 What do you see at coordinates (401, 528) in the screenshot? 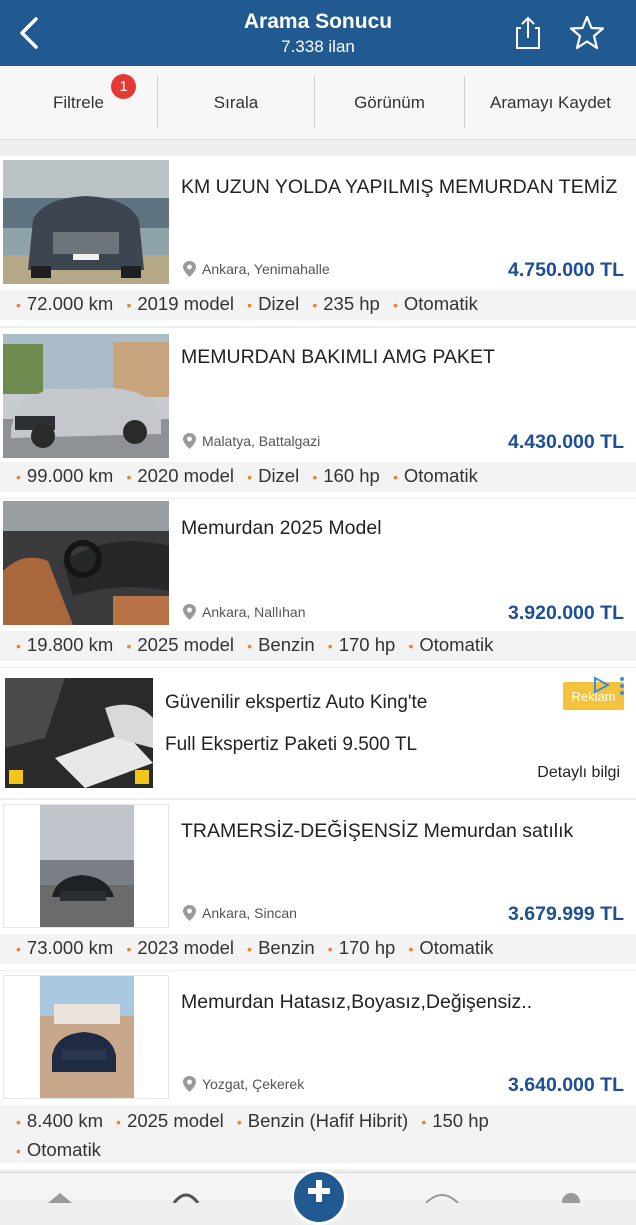
I see `listing-title: Memurdan 2025 Model` at bounding box center [401, 528].